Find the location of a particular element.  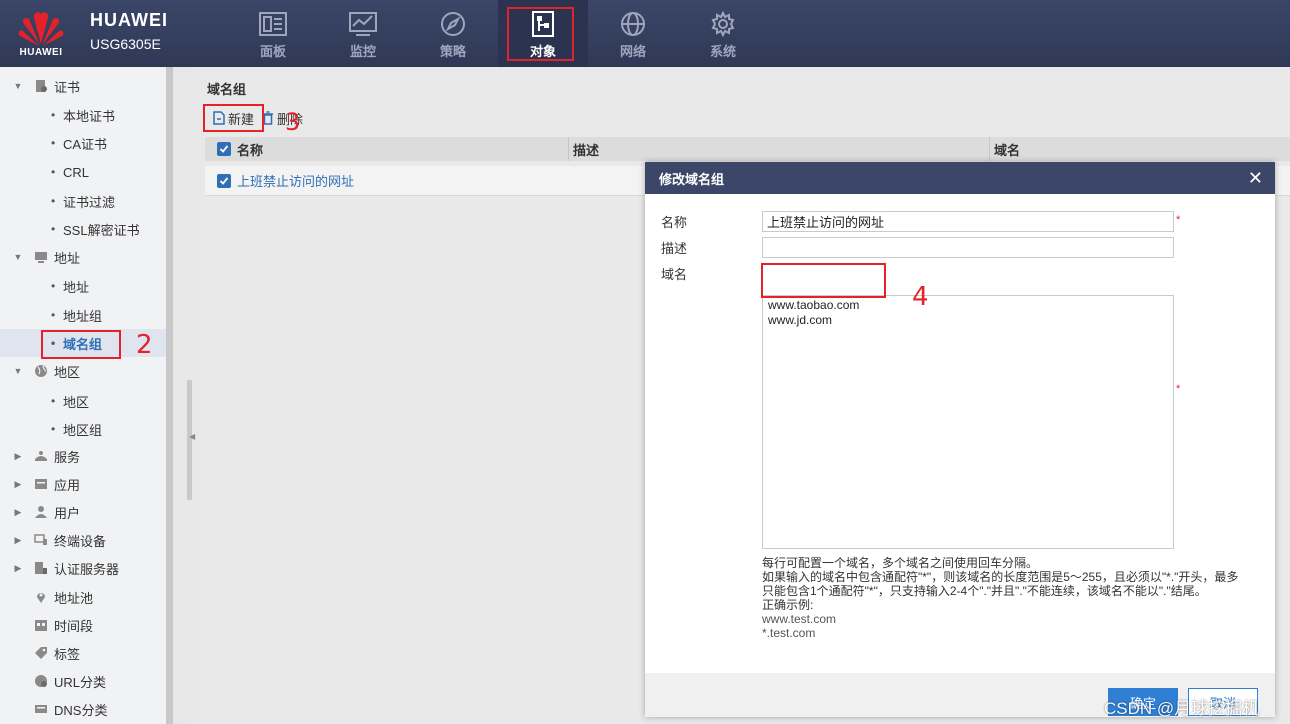

sidebar-item-address-group: • 地址组 is located at coordinates (83, 315).